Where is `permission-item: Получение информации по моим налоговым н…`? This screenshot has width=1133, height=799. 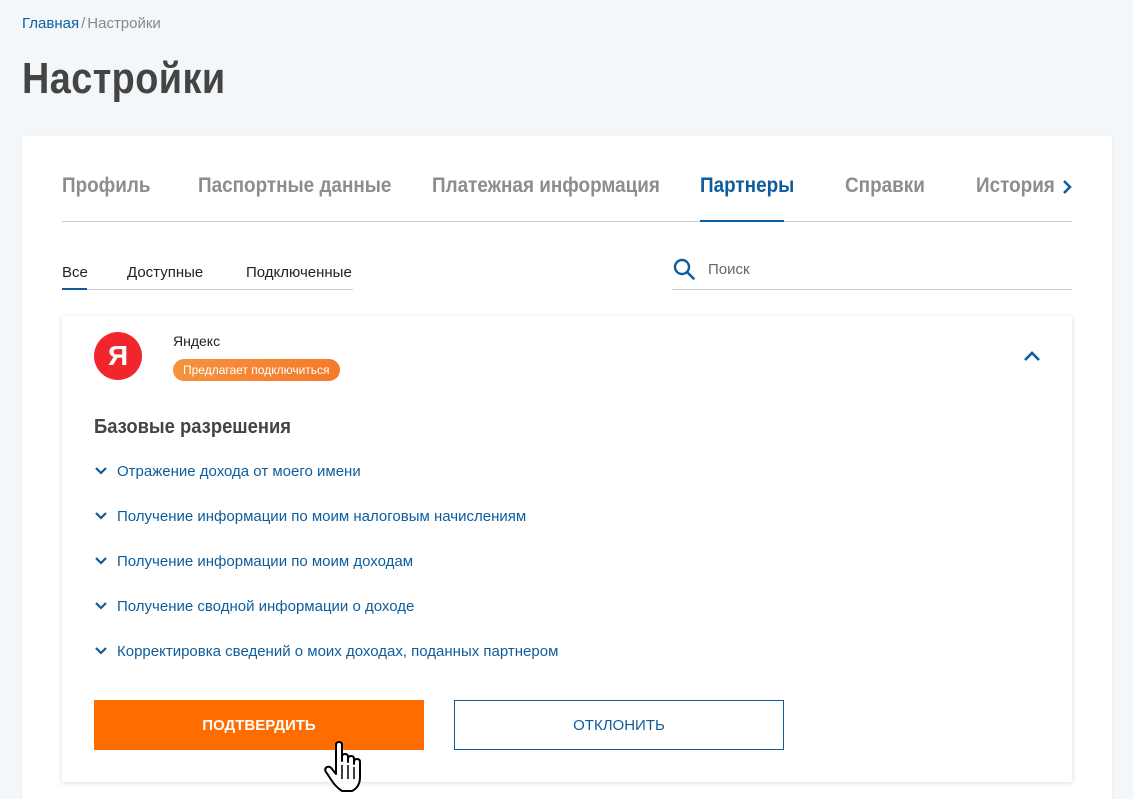 permission-item: Получение информации по моим налоговым н… is located at coordinates (310, 516).